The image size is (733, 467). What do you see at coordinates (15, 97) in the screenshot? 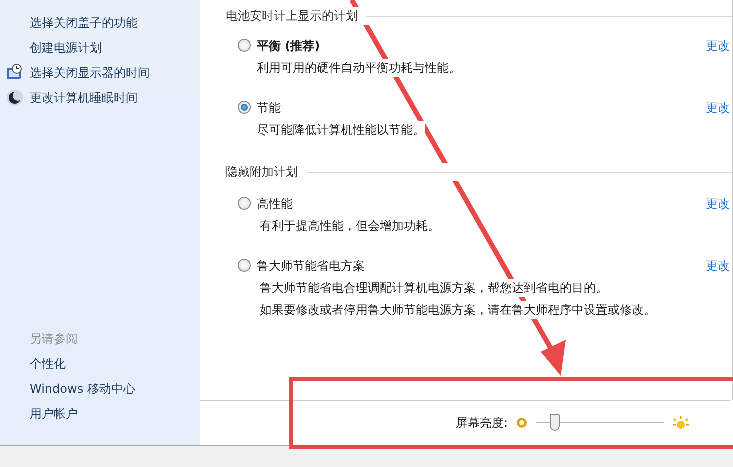
I see `moon-icon` at bounding box center [15, 97].